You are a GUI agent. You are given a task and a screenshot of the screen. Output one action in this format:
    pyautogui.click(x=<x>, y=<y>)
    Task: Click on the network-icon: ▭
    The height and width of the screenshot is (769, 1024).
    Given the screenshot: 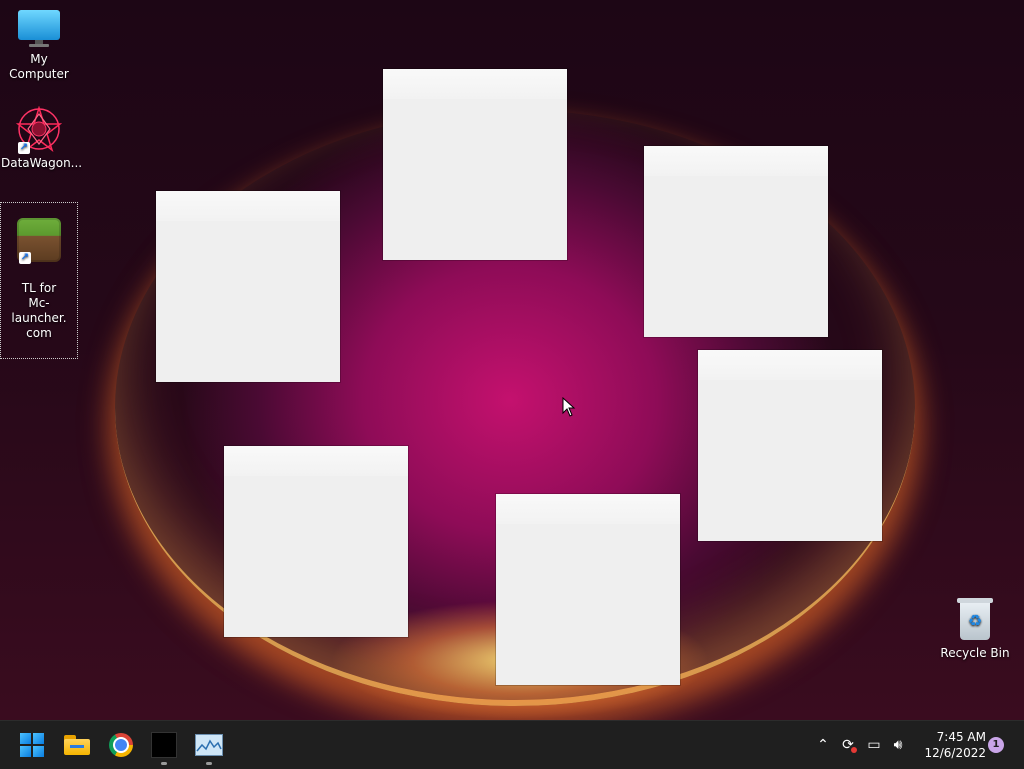 What is the action you would take?
    pyautogui.click(x=874, y=745)
    